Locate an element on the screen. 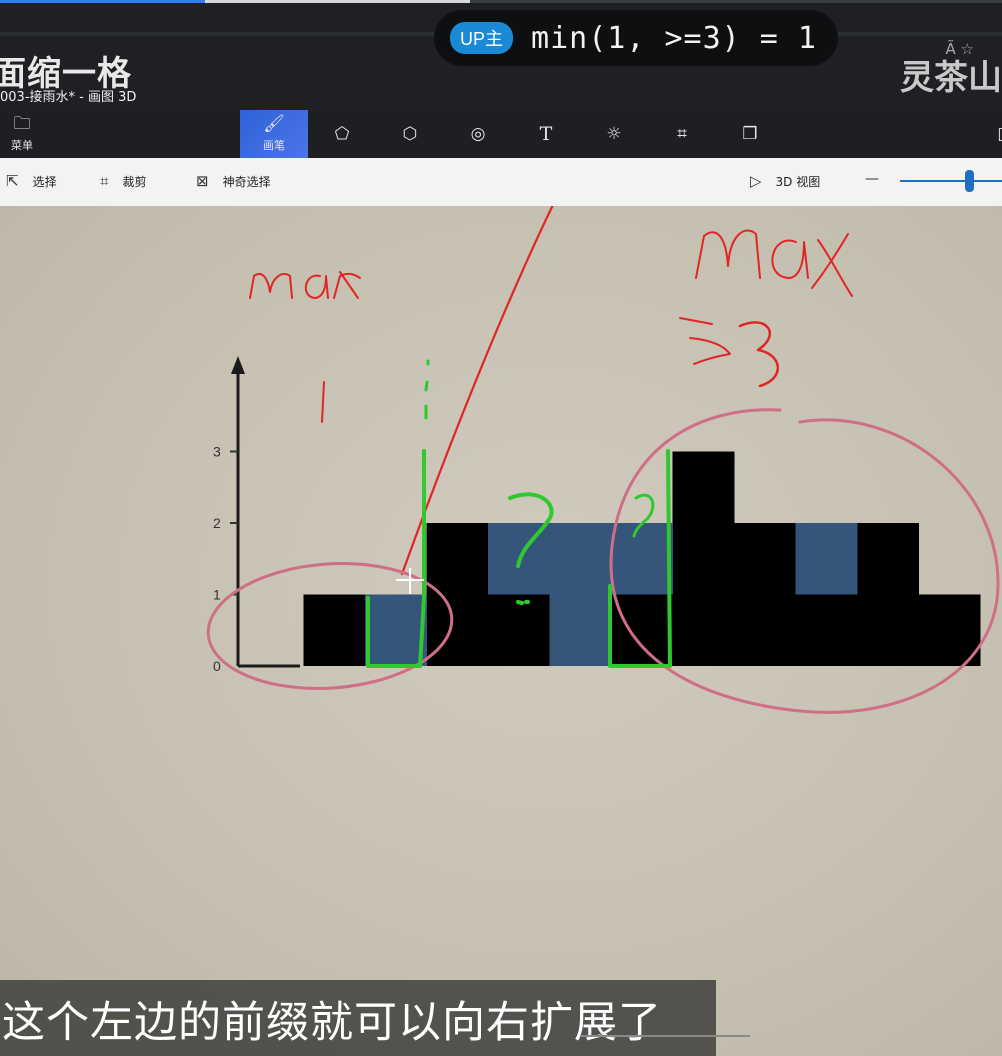 The image size is (1002, 1056). 3d-library-icon: ❒ is located at coordinates (750, 134).